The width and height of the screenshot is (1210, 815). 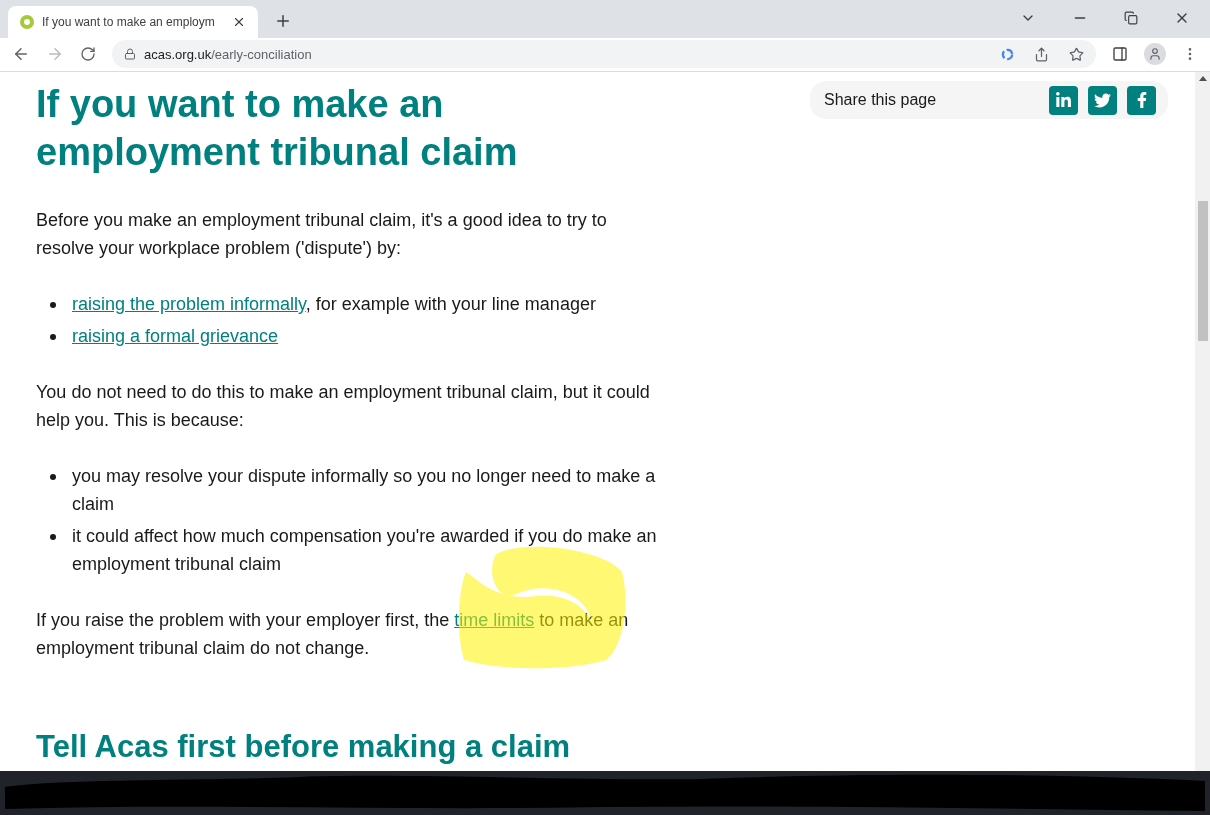 I want to click on facebook-share-button, so click(x=1141, y=100).